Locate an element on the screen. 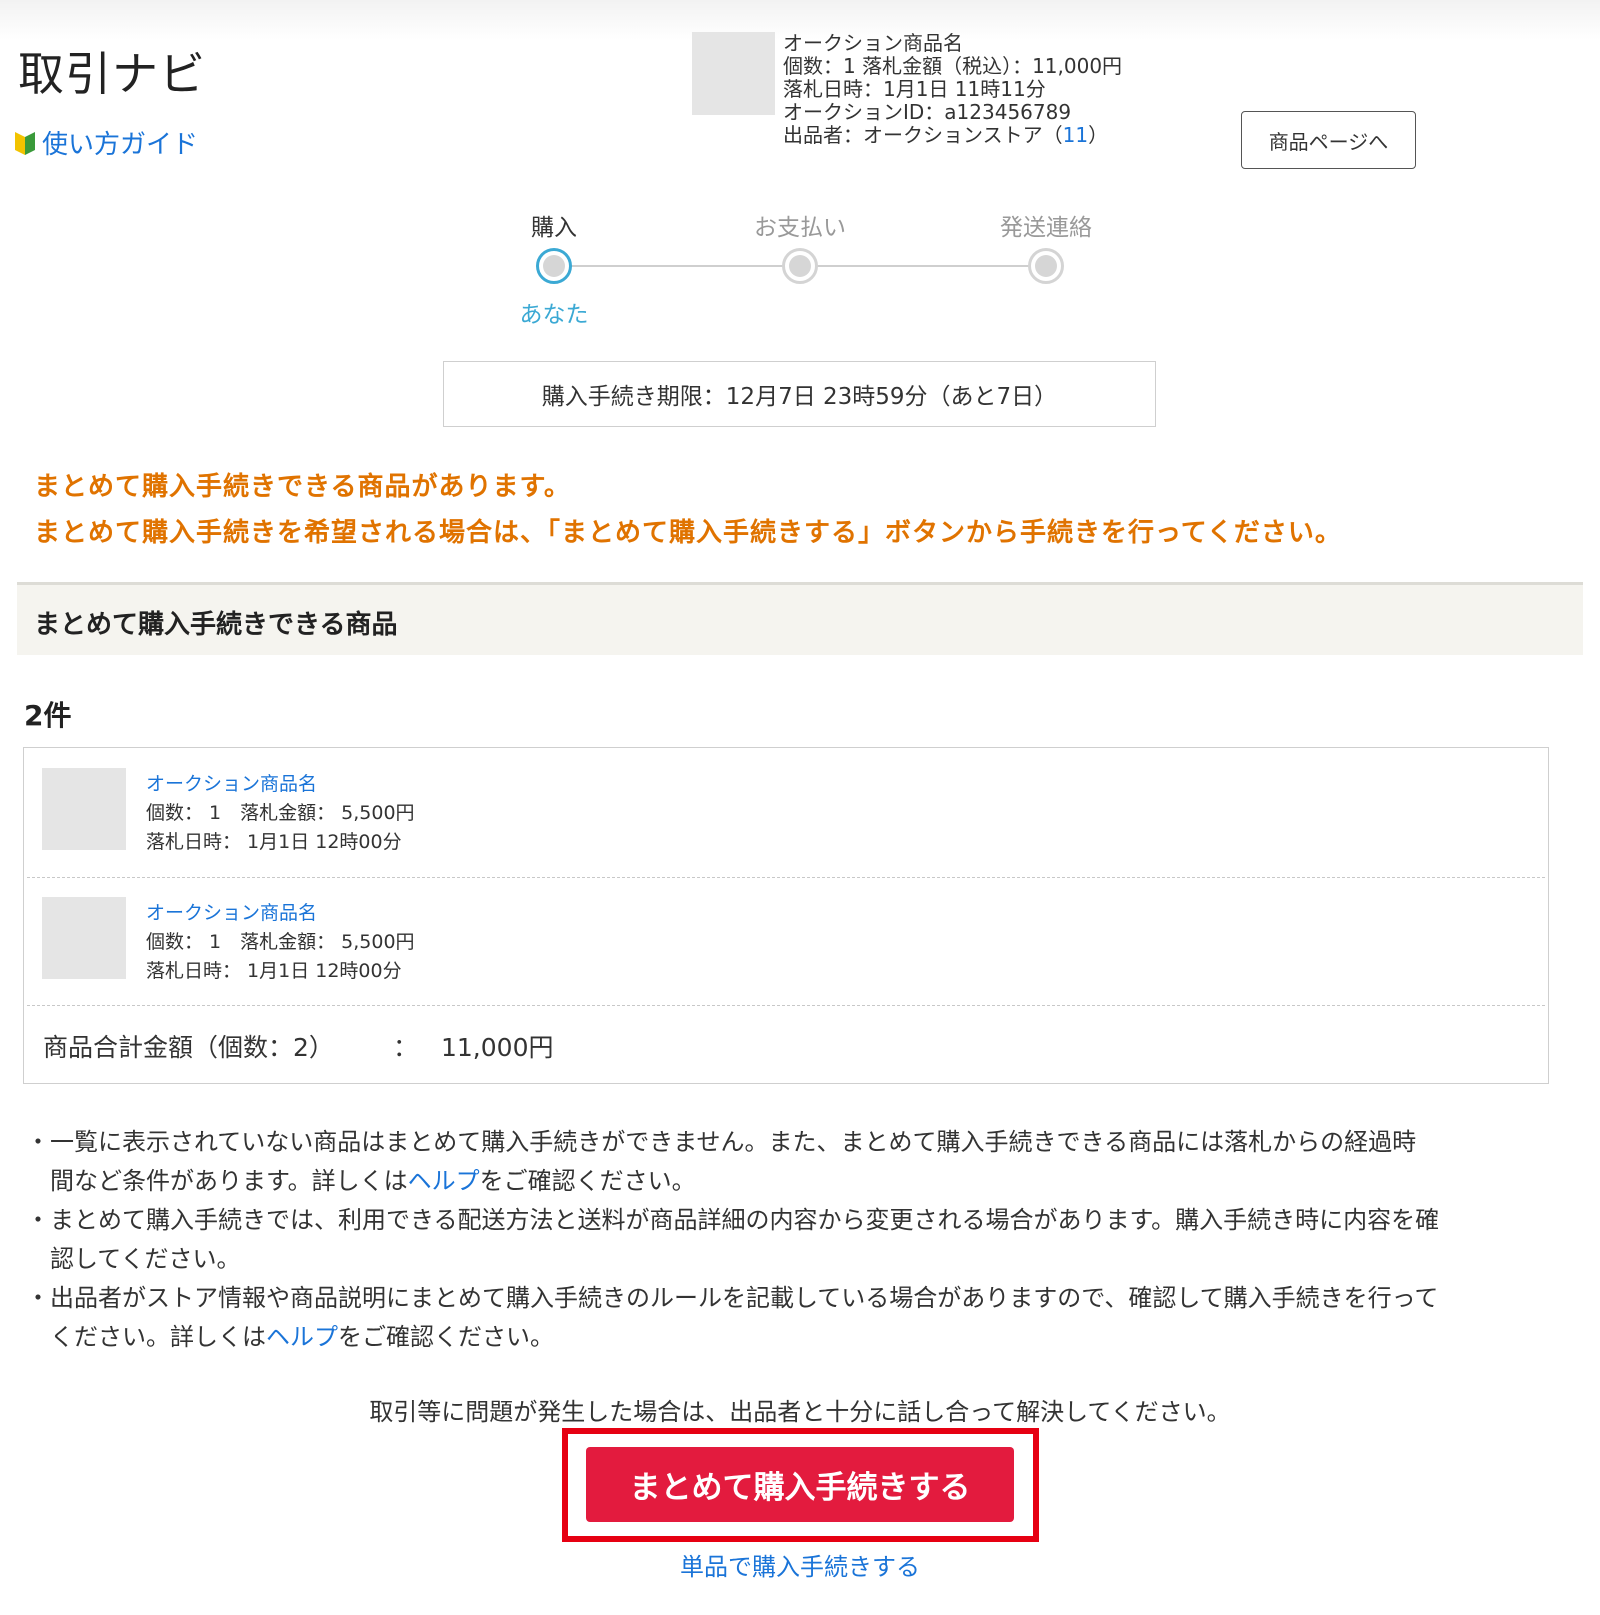 This screenshot has height=1615, width=1600. trouble-notice: 取引等に問題が発生した場合は、出品者と十分に話し合って解決してください。 is located at coordinates (800, 1412).